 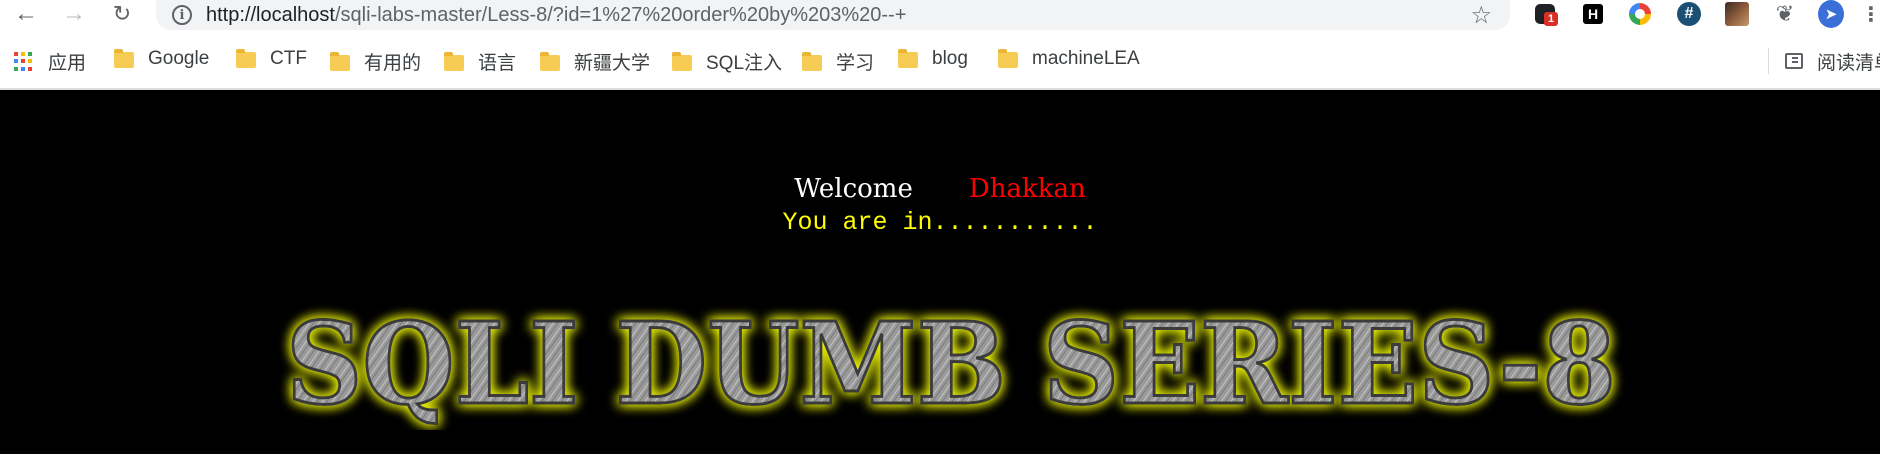 I want to click on bookmark-label: Google, so click(x=179, y=58).